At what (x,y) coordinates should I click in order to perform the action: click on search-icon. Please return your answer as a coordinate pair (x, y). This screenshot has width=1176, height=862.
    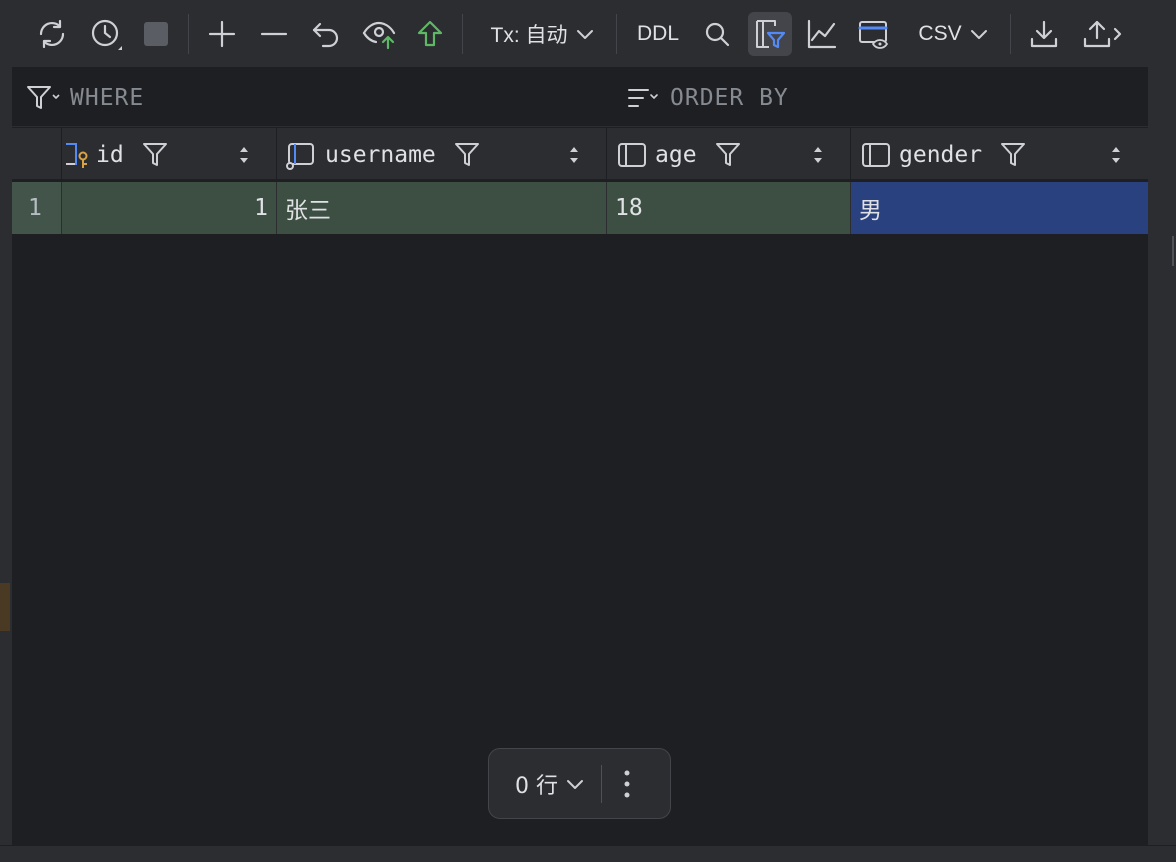
    Looking at the image, I should click on (717, 34).